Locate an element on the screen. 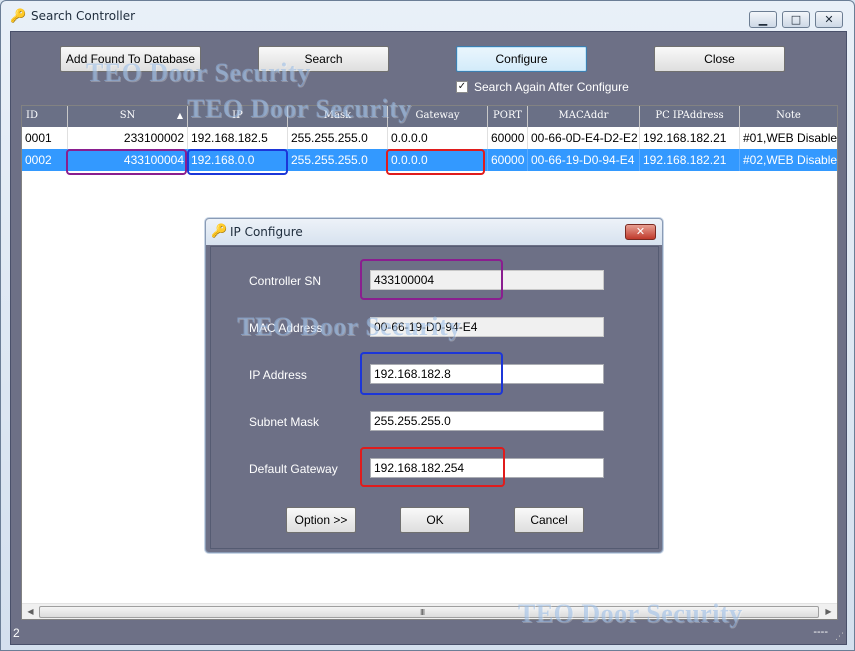 The width and height of the screenshot is (855, 651). scroll-left-icon: ◀ is located at coordinates (30, 612).